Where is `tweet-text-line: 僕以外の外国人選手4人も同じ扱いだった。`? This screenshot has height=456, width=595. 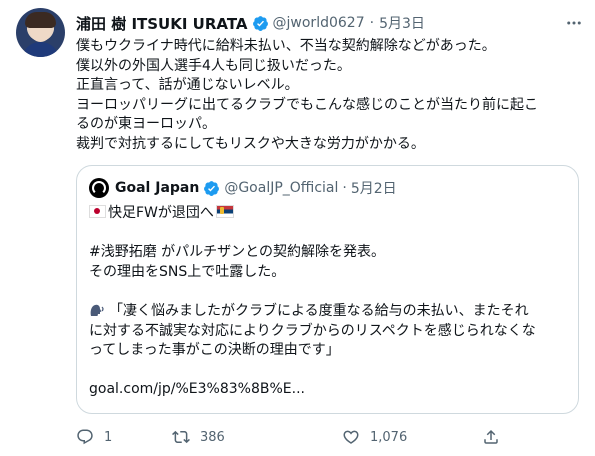
tweet-text-line: 僕以外の外国人選手4人も同じ扱いだった。 is located at coordinates (213, 65).